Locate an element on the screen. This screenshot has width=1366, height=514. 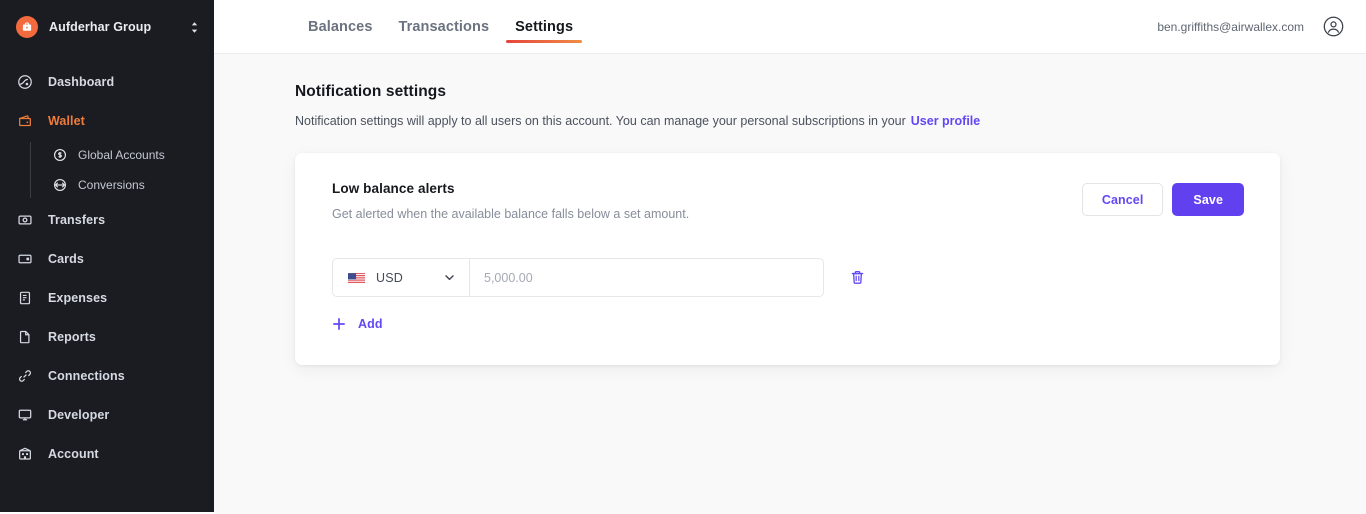
sidebar-item-developer: Developer is located at coordinates (107, 414).